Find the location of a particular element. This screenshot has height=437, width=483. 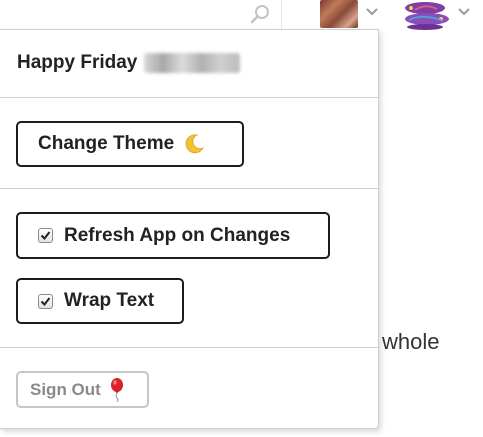

refresh-app-toggle: Refresh App on Changes is located at coordinates (173, 235).